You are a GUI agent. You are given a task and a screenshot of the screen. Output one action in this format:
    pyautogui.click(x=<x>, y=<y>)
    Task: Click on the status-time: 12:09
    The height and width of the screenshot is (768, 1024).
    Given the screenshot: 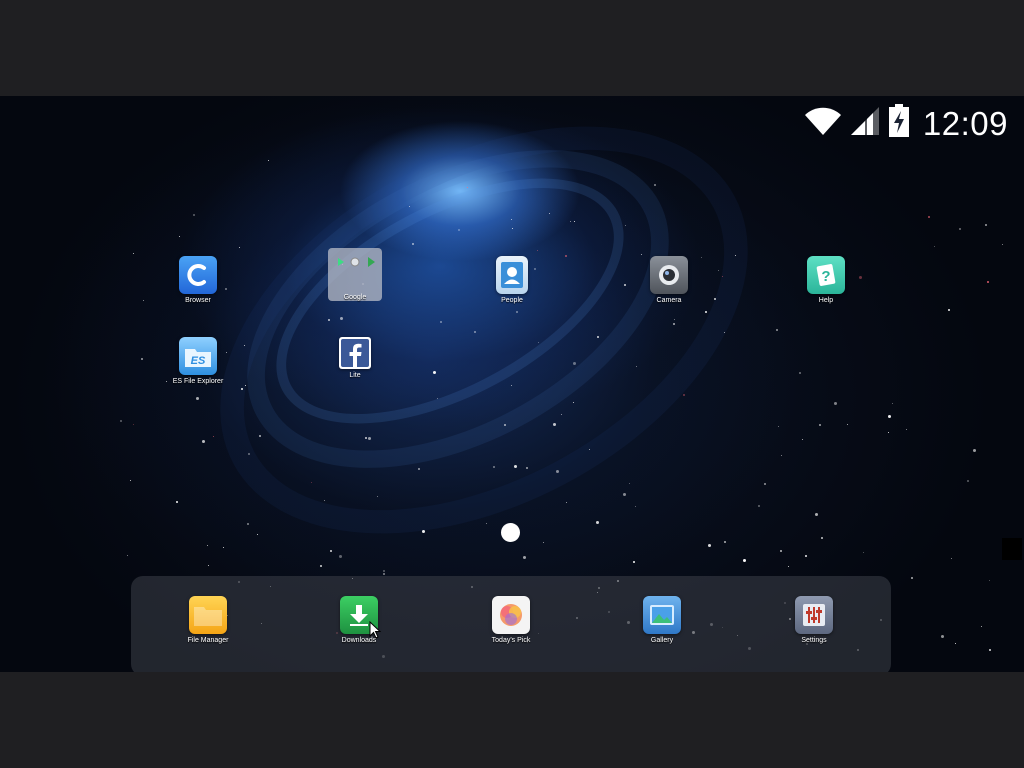 What is the action you would take?
    pyautogui.click(x=965, y=123)
    